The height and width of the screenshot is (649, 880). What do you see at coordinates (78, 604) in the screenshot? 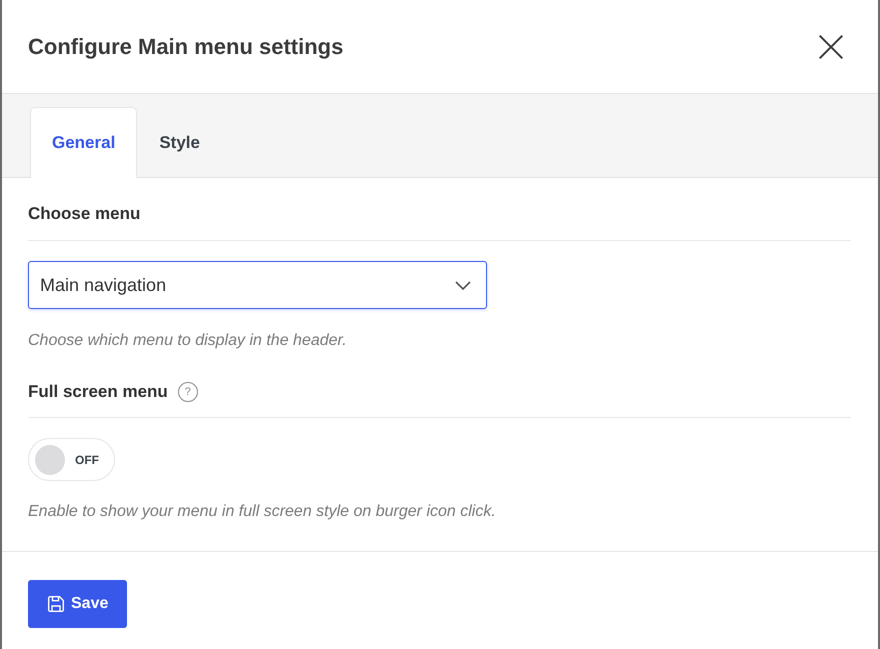
I see `save-button: Save` at bounding box center [78, 604].